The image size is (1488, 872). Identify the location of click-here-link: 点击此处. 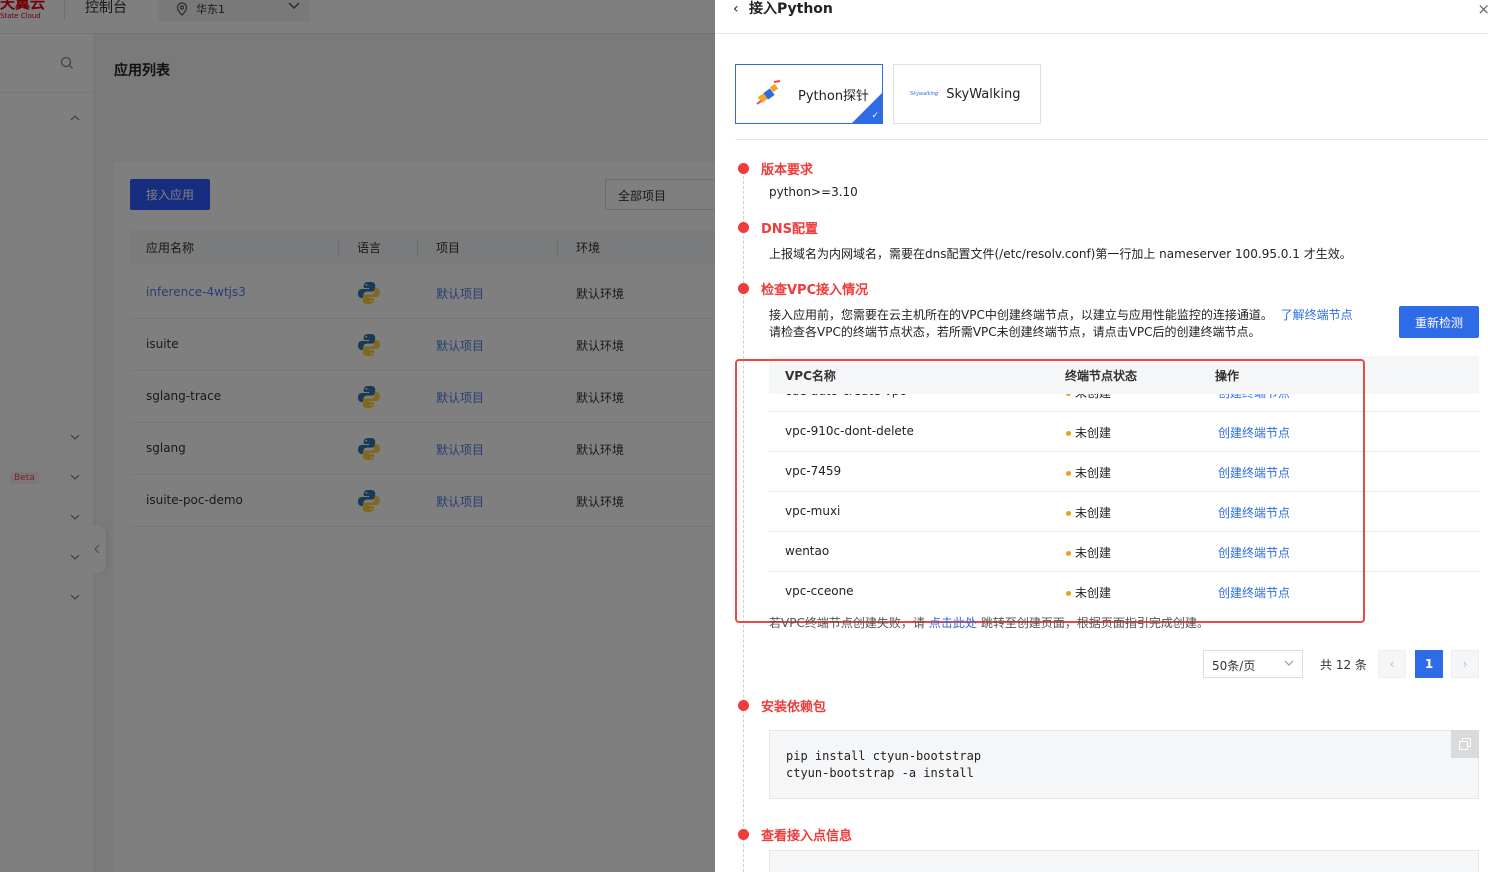
(953, 623).